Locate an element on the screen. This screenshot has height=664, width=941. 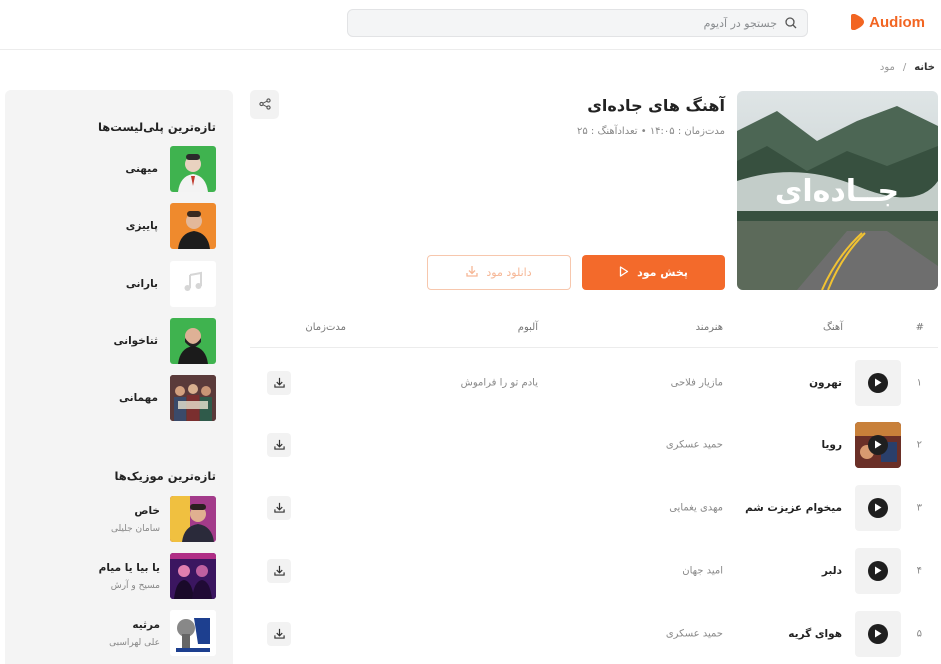
search-icon is located at coordinates (791, 23).